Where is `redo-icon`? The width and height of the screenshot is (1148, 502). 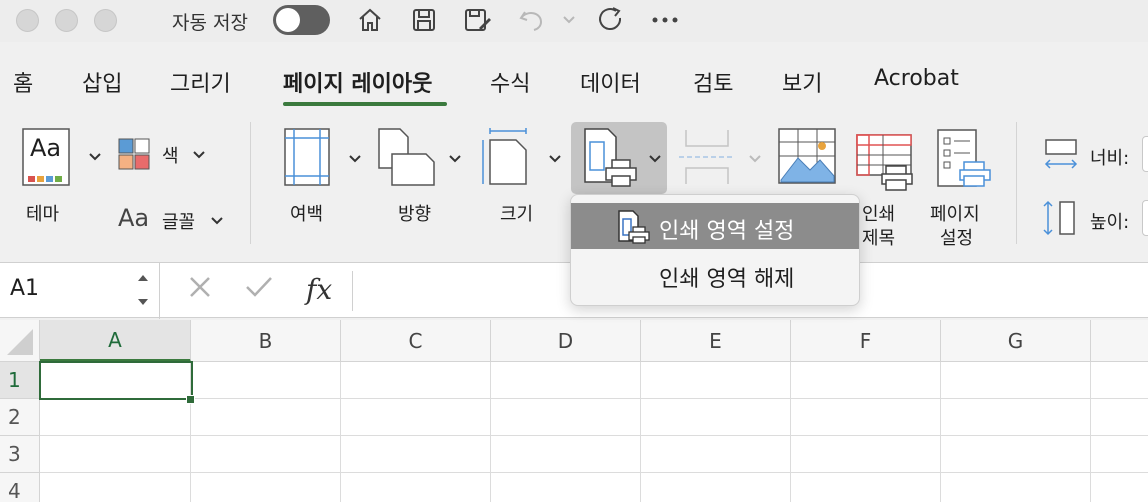
redo-icon is located at coordinates (611, 20).